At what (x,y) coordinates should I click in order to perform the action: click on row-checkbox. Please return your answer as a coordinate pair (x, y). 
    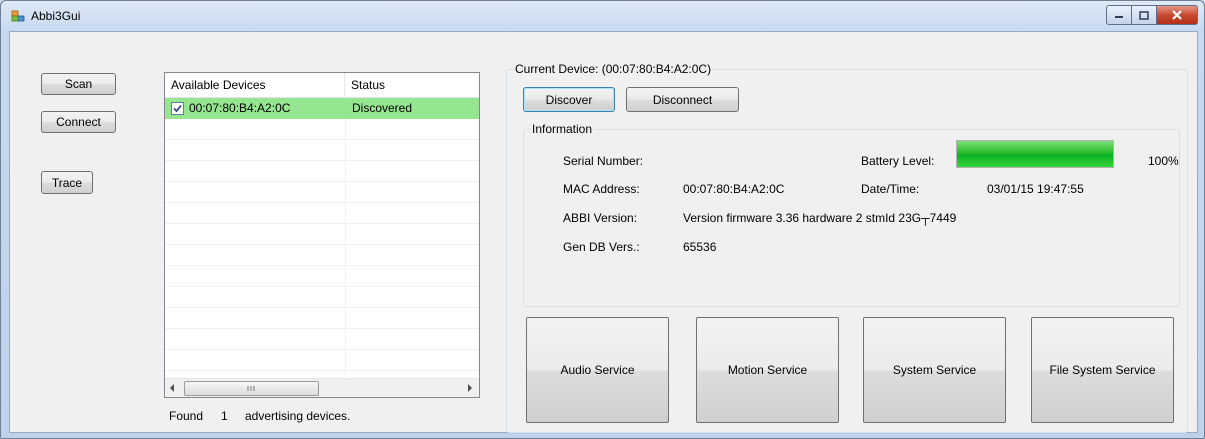
    Looking at the image, I should click on (177, 108).